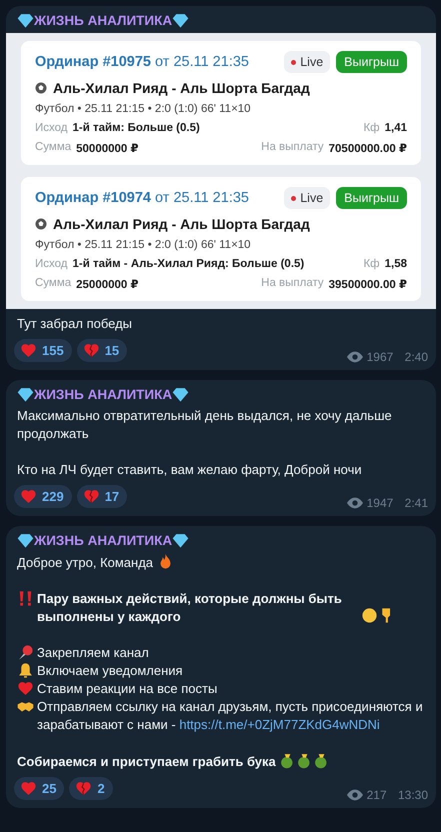 This screenshot has width=441, height=832. Describe the element at coordinates (85, 563) in the screenshot. I see `message-text: Доброе утро, Команда` at that location.